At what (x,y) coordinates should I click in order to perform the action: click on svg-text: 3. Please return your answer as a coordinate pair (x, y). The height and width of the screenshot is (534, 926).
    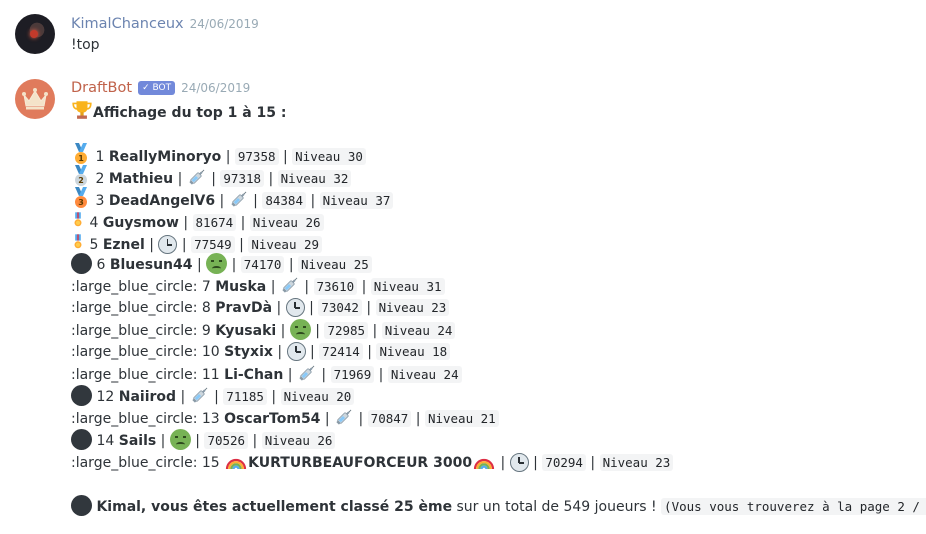
    Looking at the image, I should click on (81, 202).